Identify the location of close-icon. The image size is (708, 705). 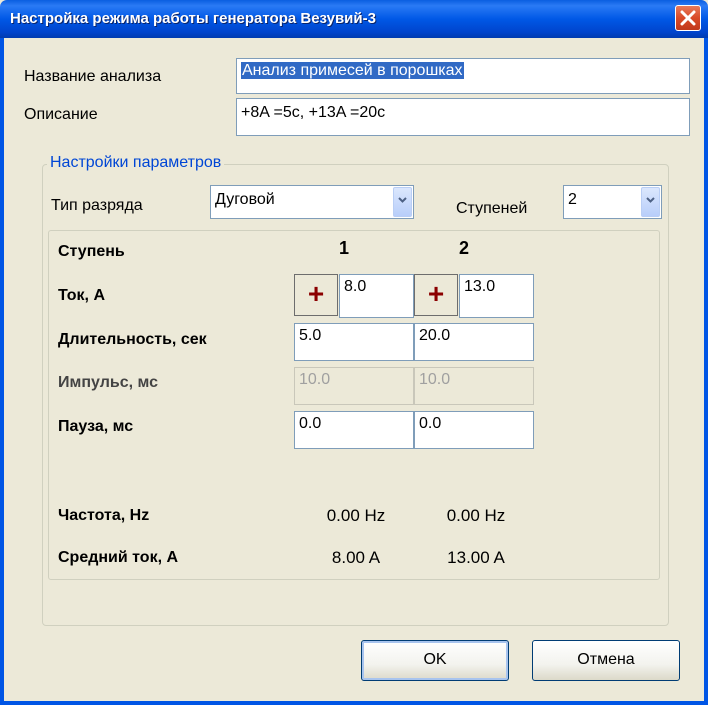
(688, 18).